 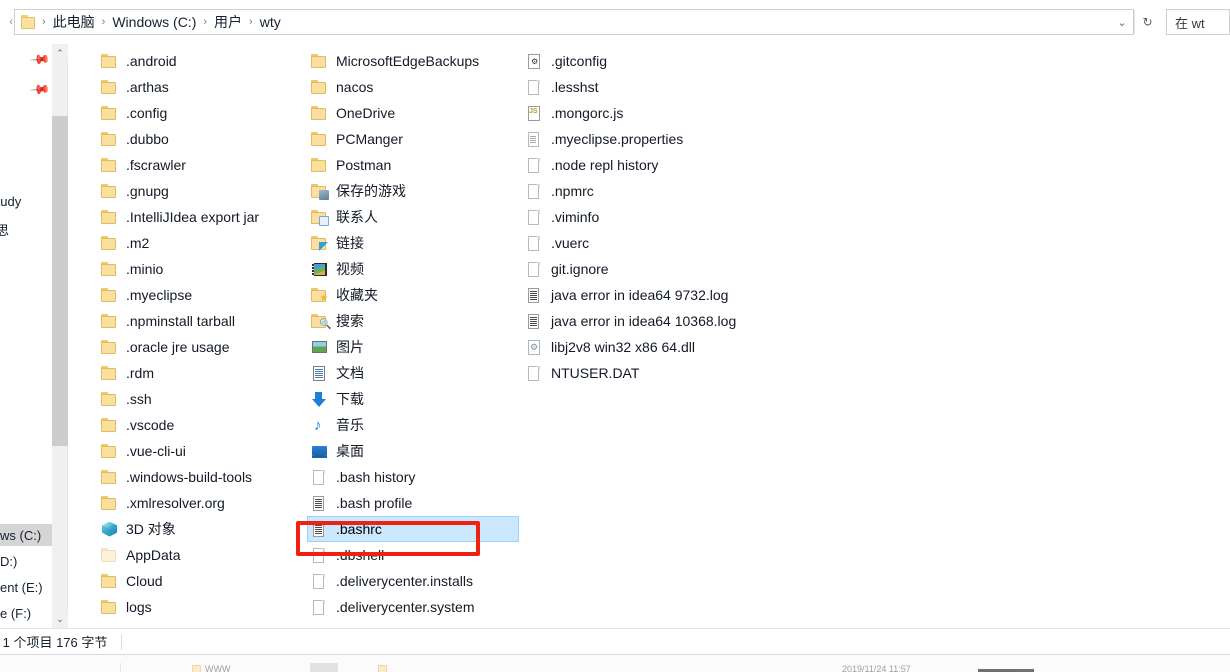 I want to click on file-item: .m2, so click(x=183, y=243).